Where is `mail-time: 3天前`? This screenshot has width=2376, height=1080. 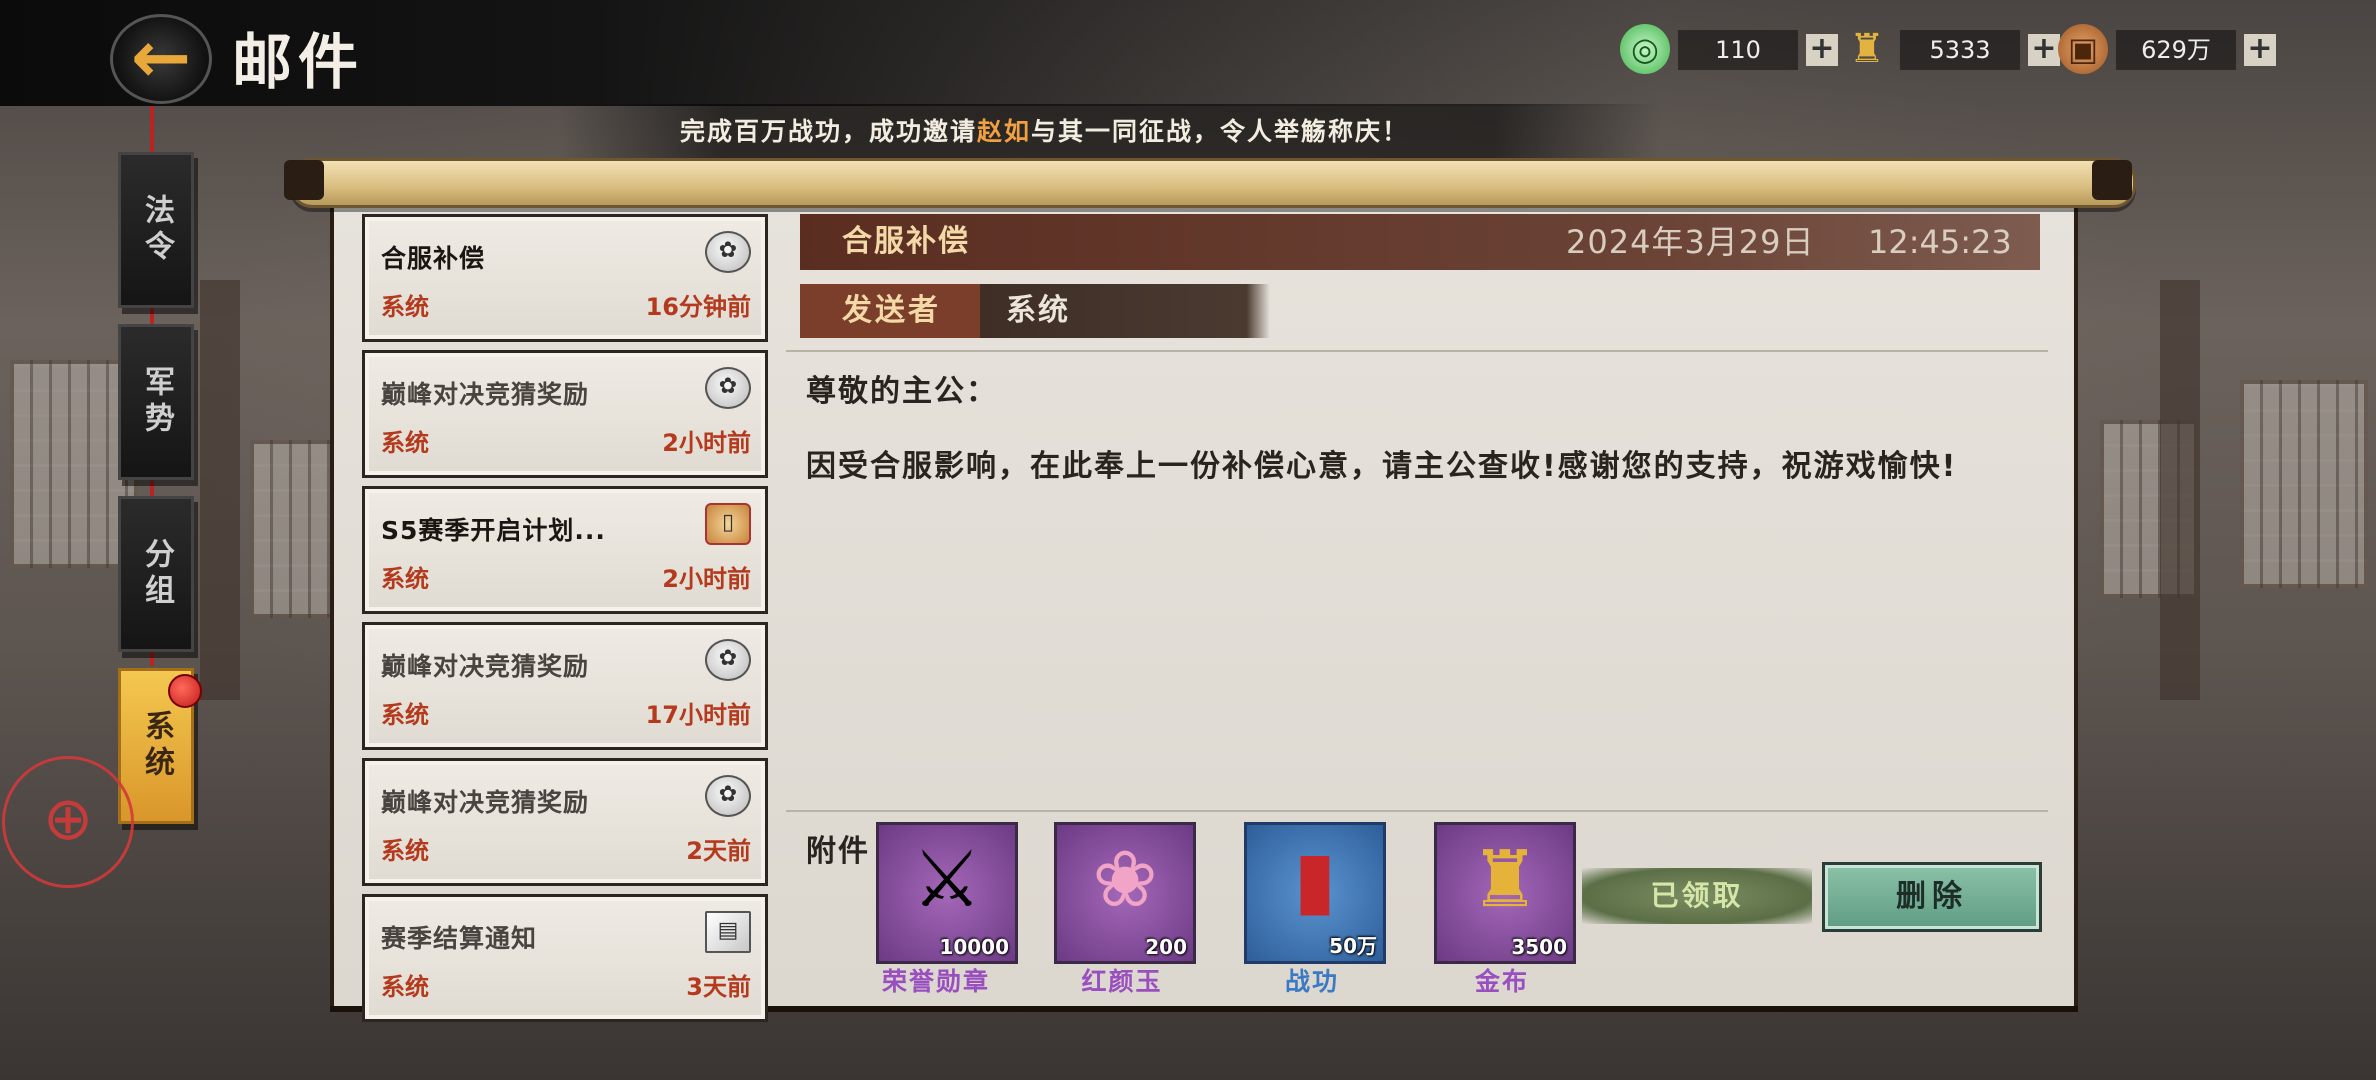
mail-time: 3天前 is located at coordinates (718, 987).